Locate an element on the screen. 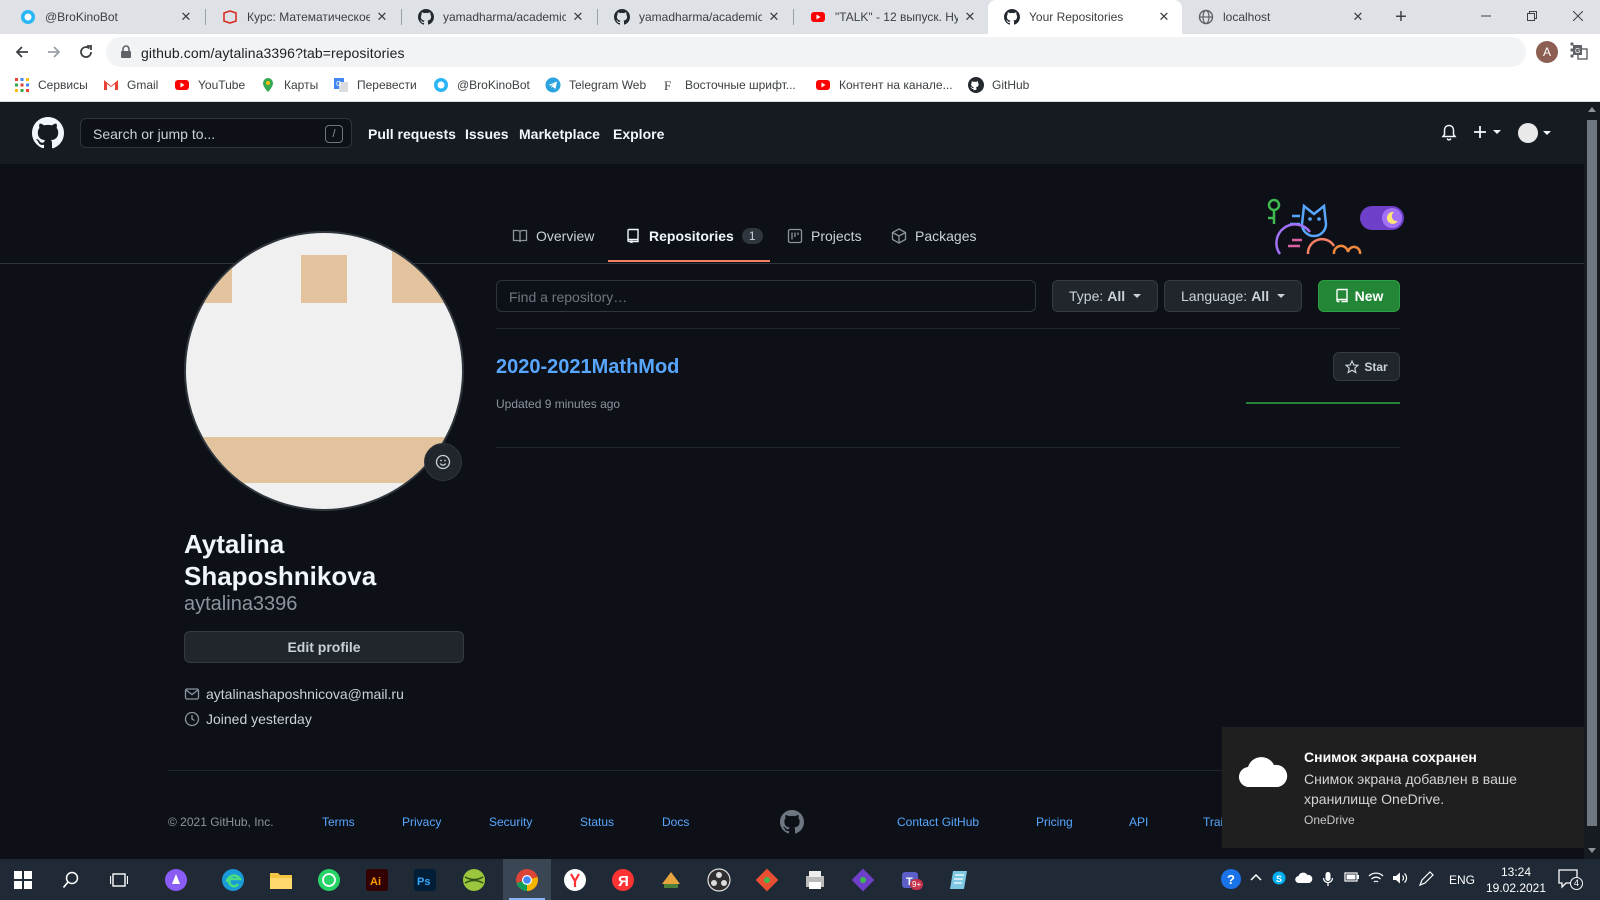 The image size is (1600, 900). chevron-up-icon is located at coordinates (1256, 877).